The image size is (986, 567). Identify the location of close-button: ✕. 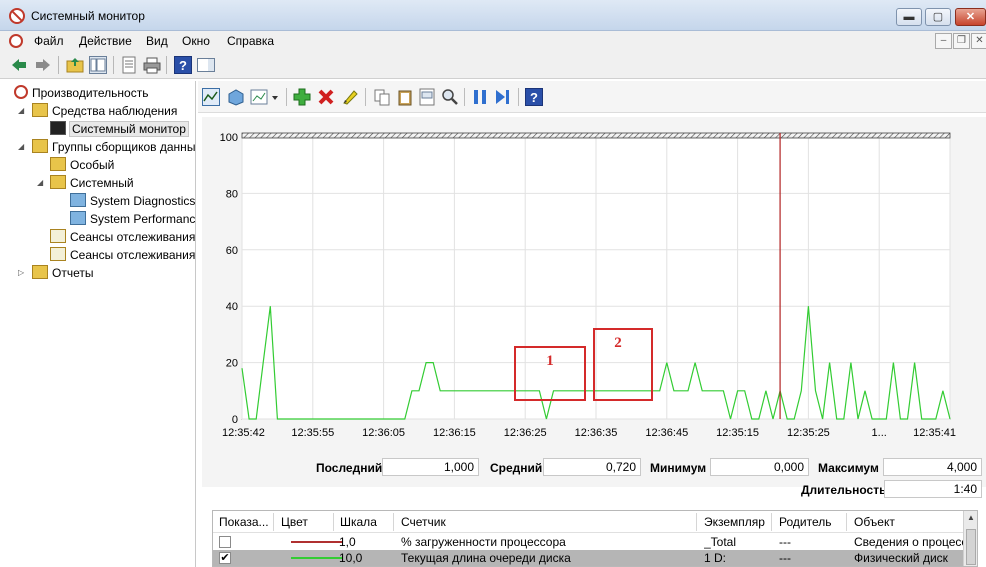
(970, 17).